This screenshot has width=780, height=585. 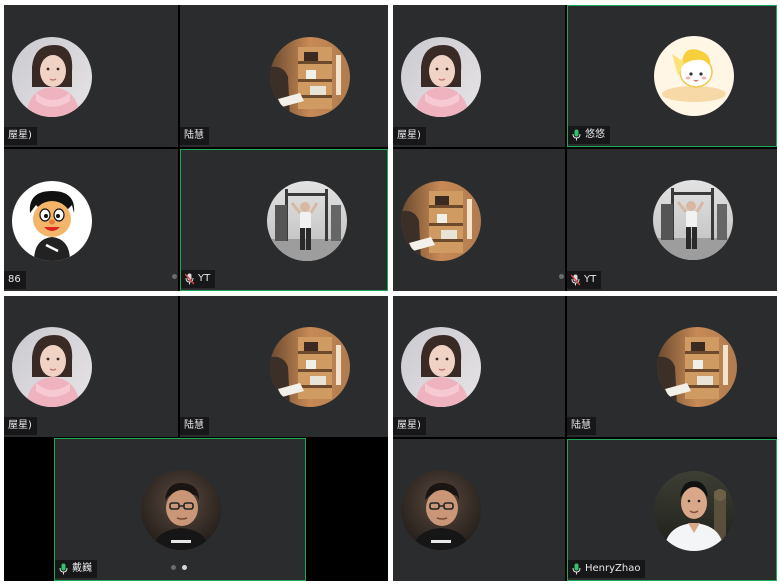 I want to click on participant-name: 戴巍, so click(x=82, y=568).